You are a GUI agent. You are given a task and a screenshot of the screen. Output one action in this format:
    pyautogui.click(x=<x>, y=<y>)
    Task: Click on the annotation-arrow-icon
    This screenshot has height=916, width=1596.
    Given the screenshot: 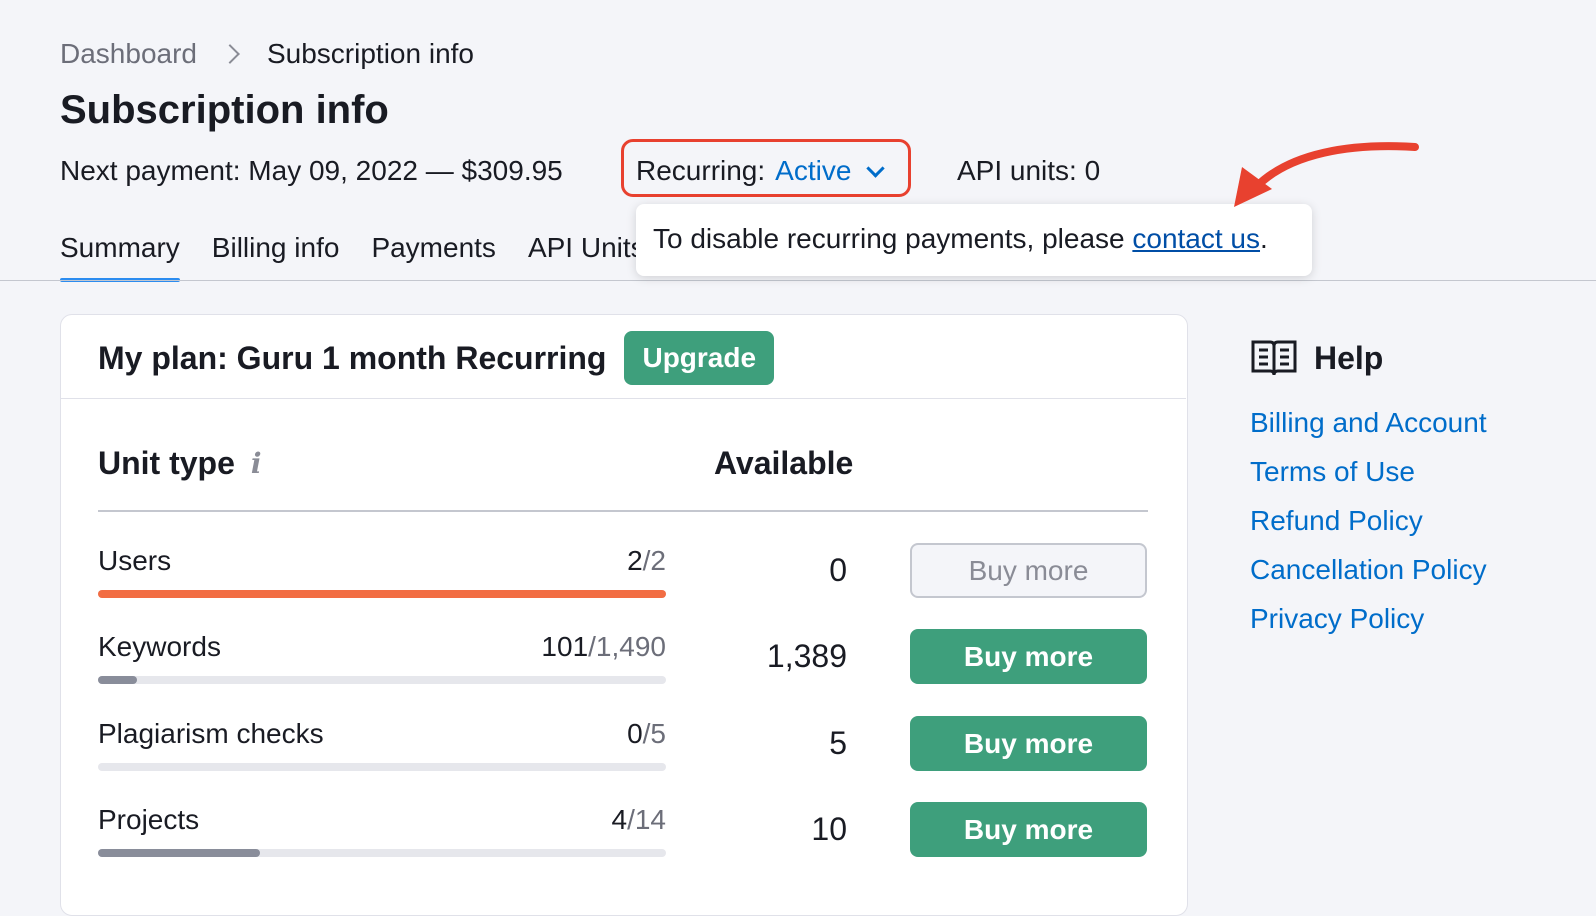 What is the action you would take?
    pyautogui.click(x=1326, y=174)
    